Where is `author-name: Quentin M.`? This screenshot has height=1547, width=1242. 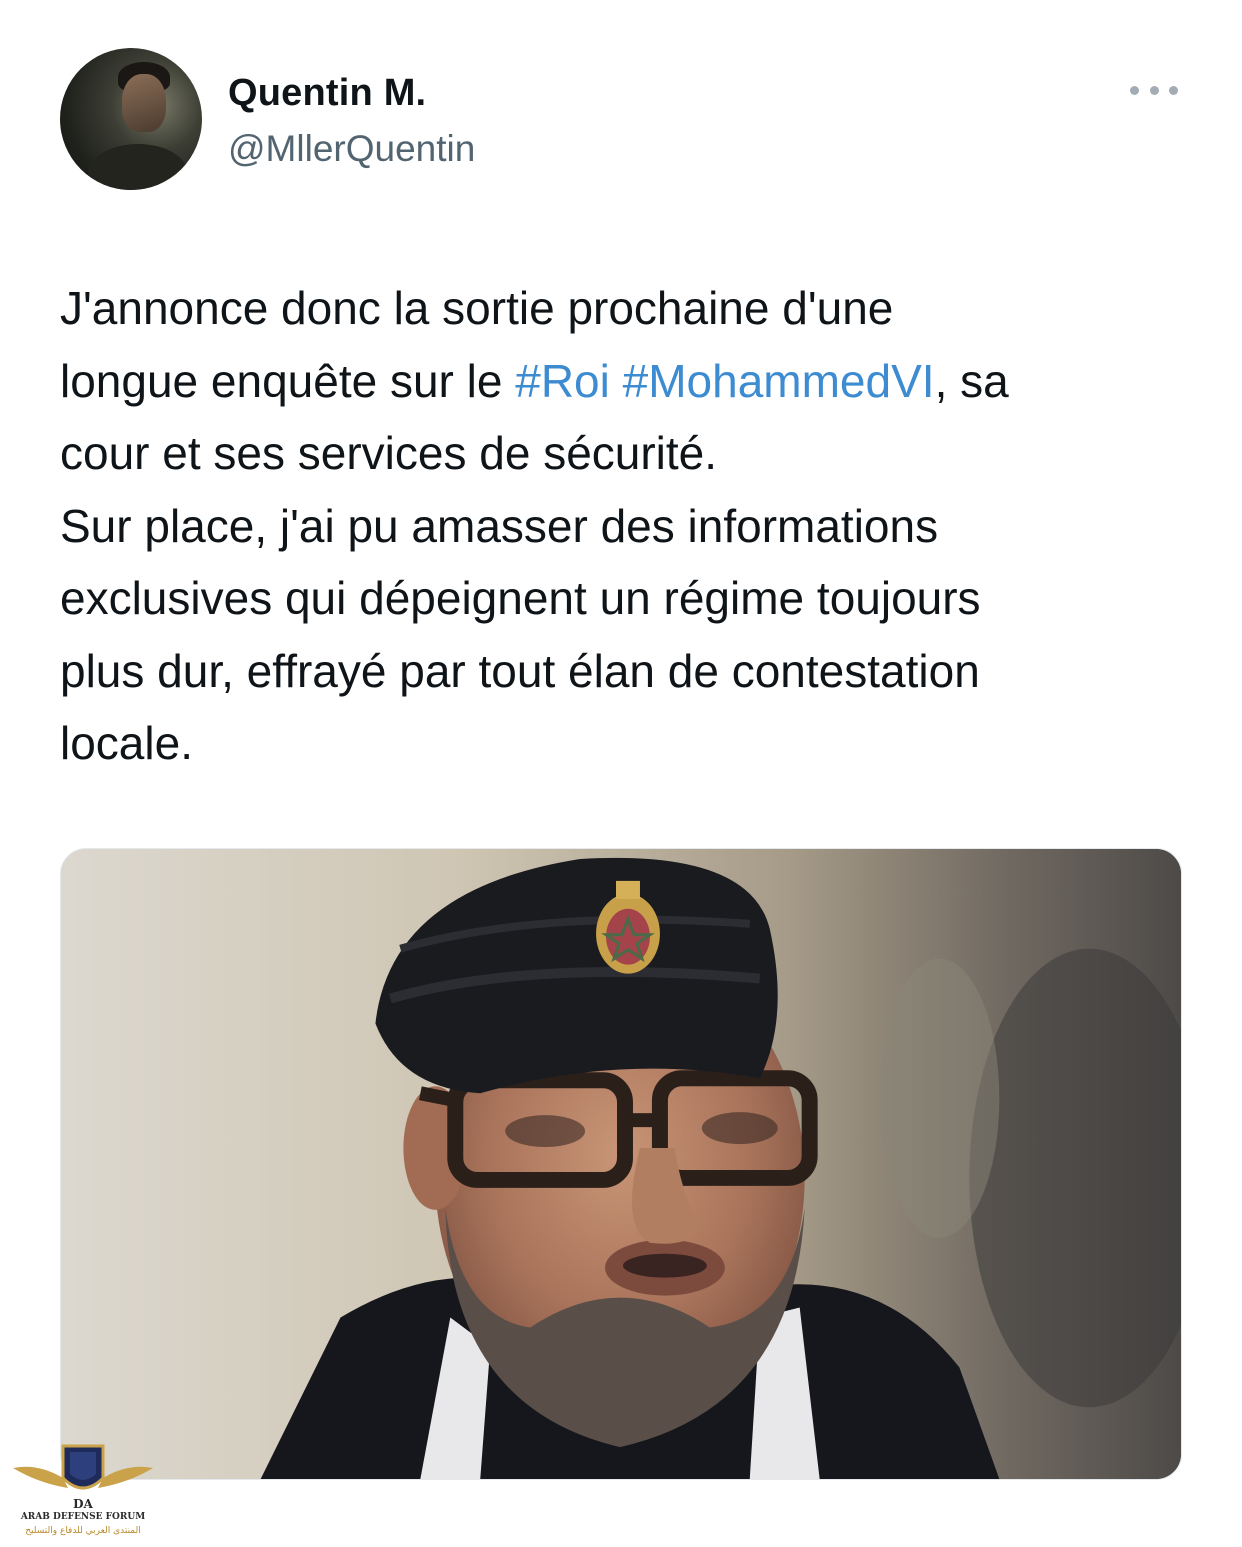
author-name: Quentin M. is located at coordinates (327, 93).